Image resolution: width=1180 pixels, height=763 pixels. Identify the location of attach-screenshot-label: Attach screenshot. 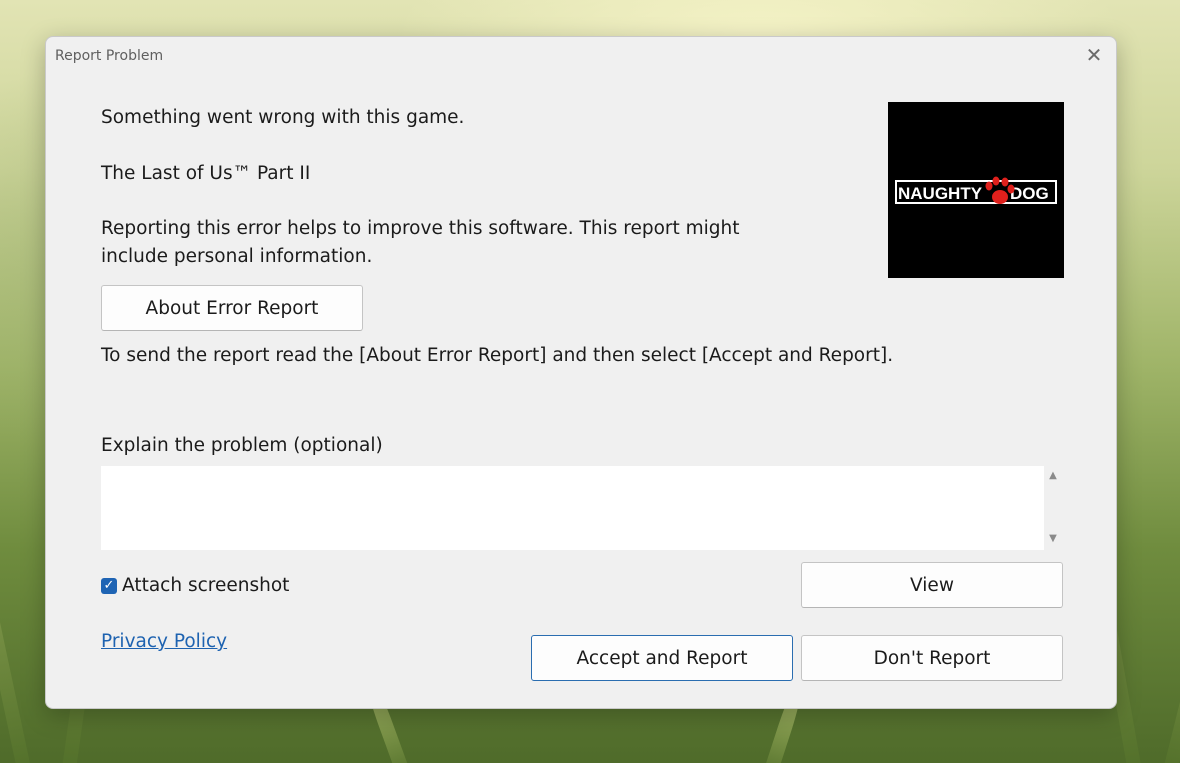
(205, 585).